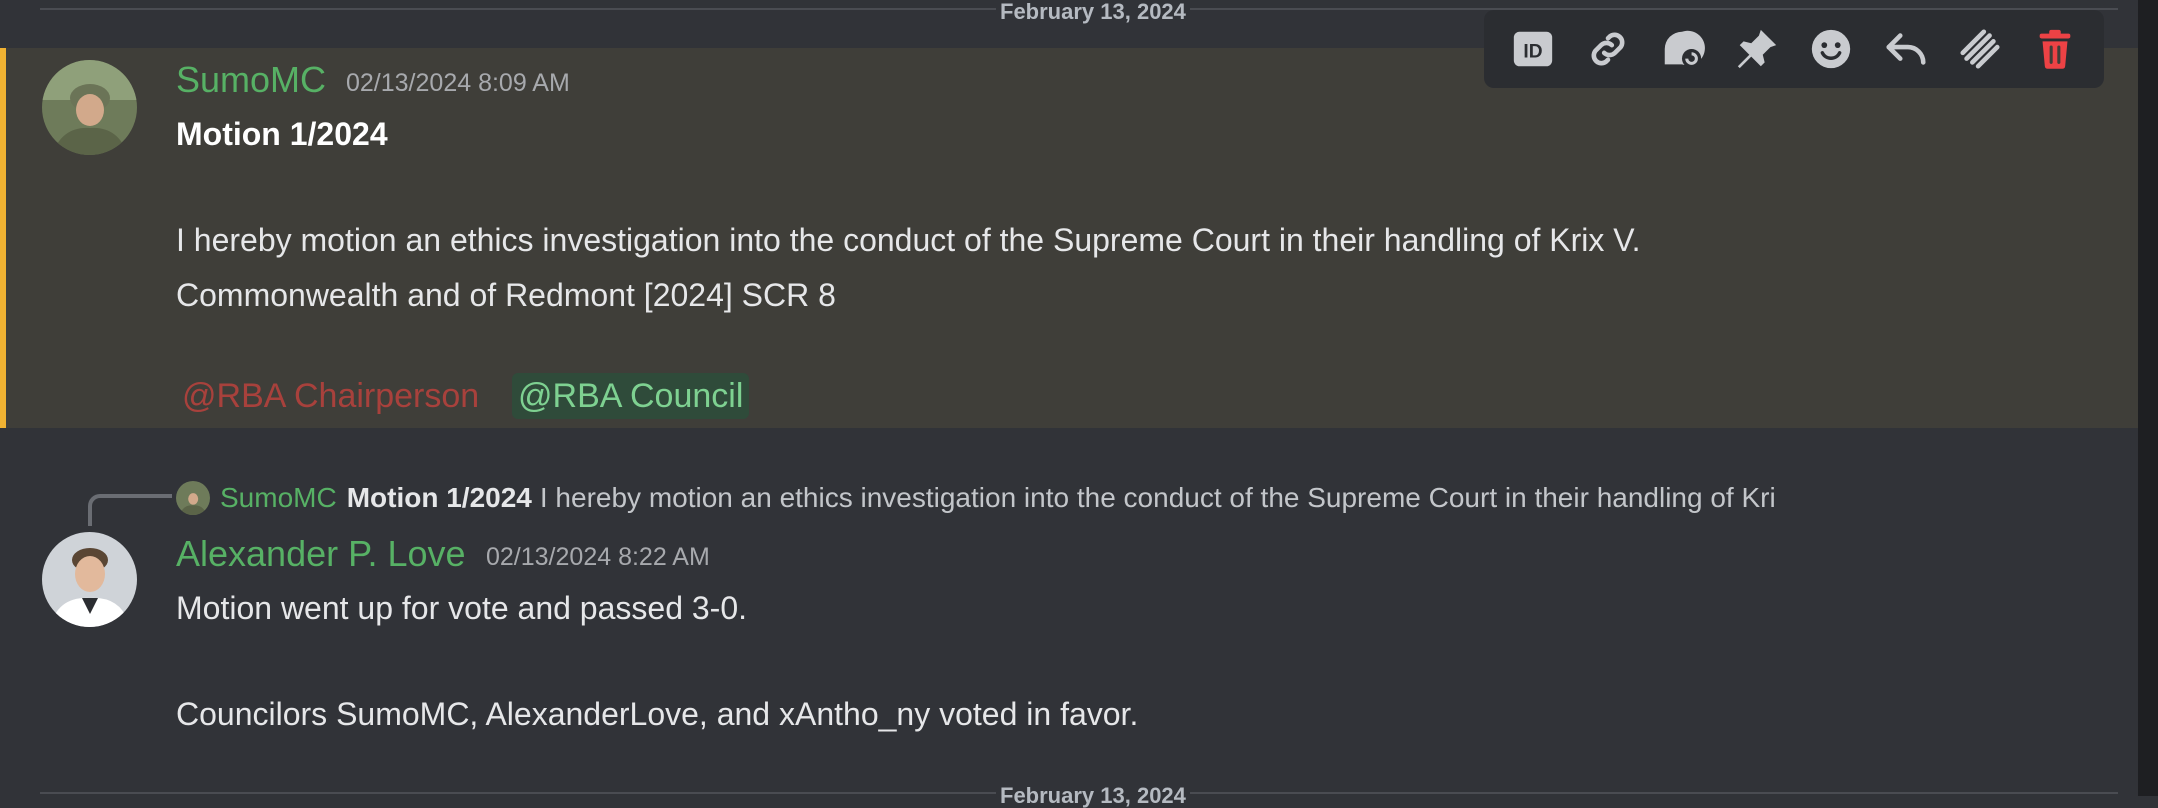 Image resolution: width=2158 pixels, height=808 pixels. I want to click on reply-avatar, so click(193, 498).